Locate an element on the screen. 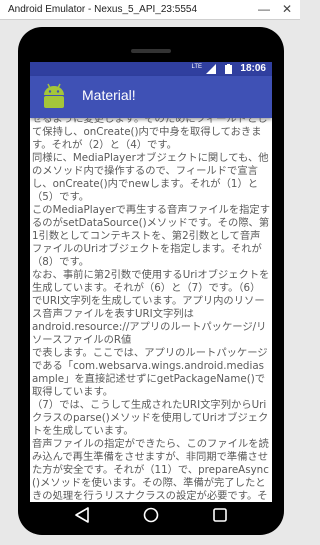  close-button: ✕ is located at coordinates (287, 9).